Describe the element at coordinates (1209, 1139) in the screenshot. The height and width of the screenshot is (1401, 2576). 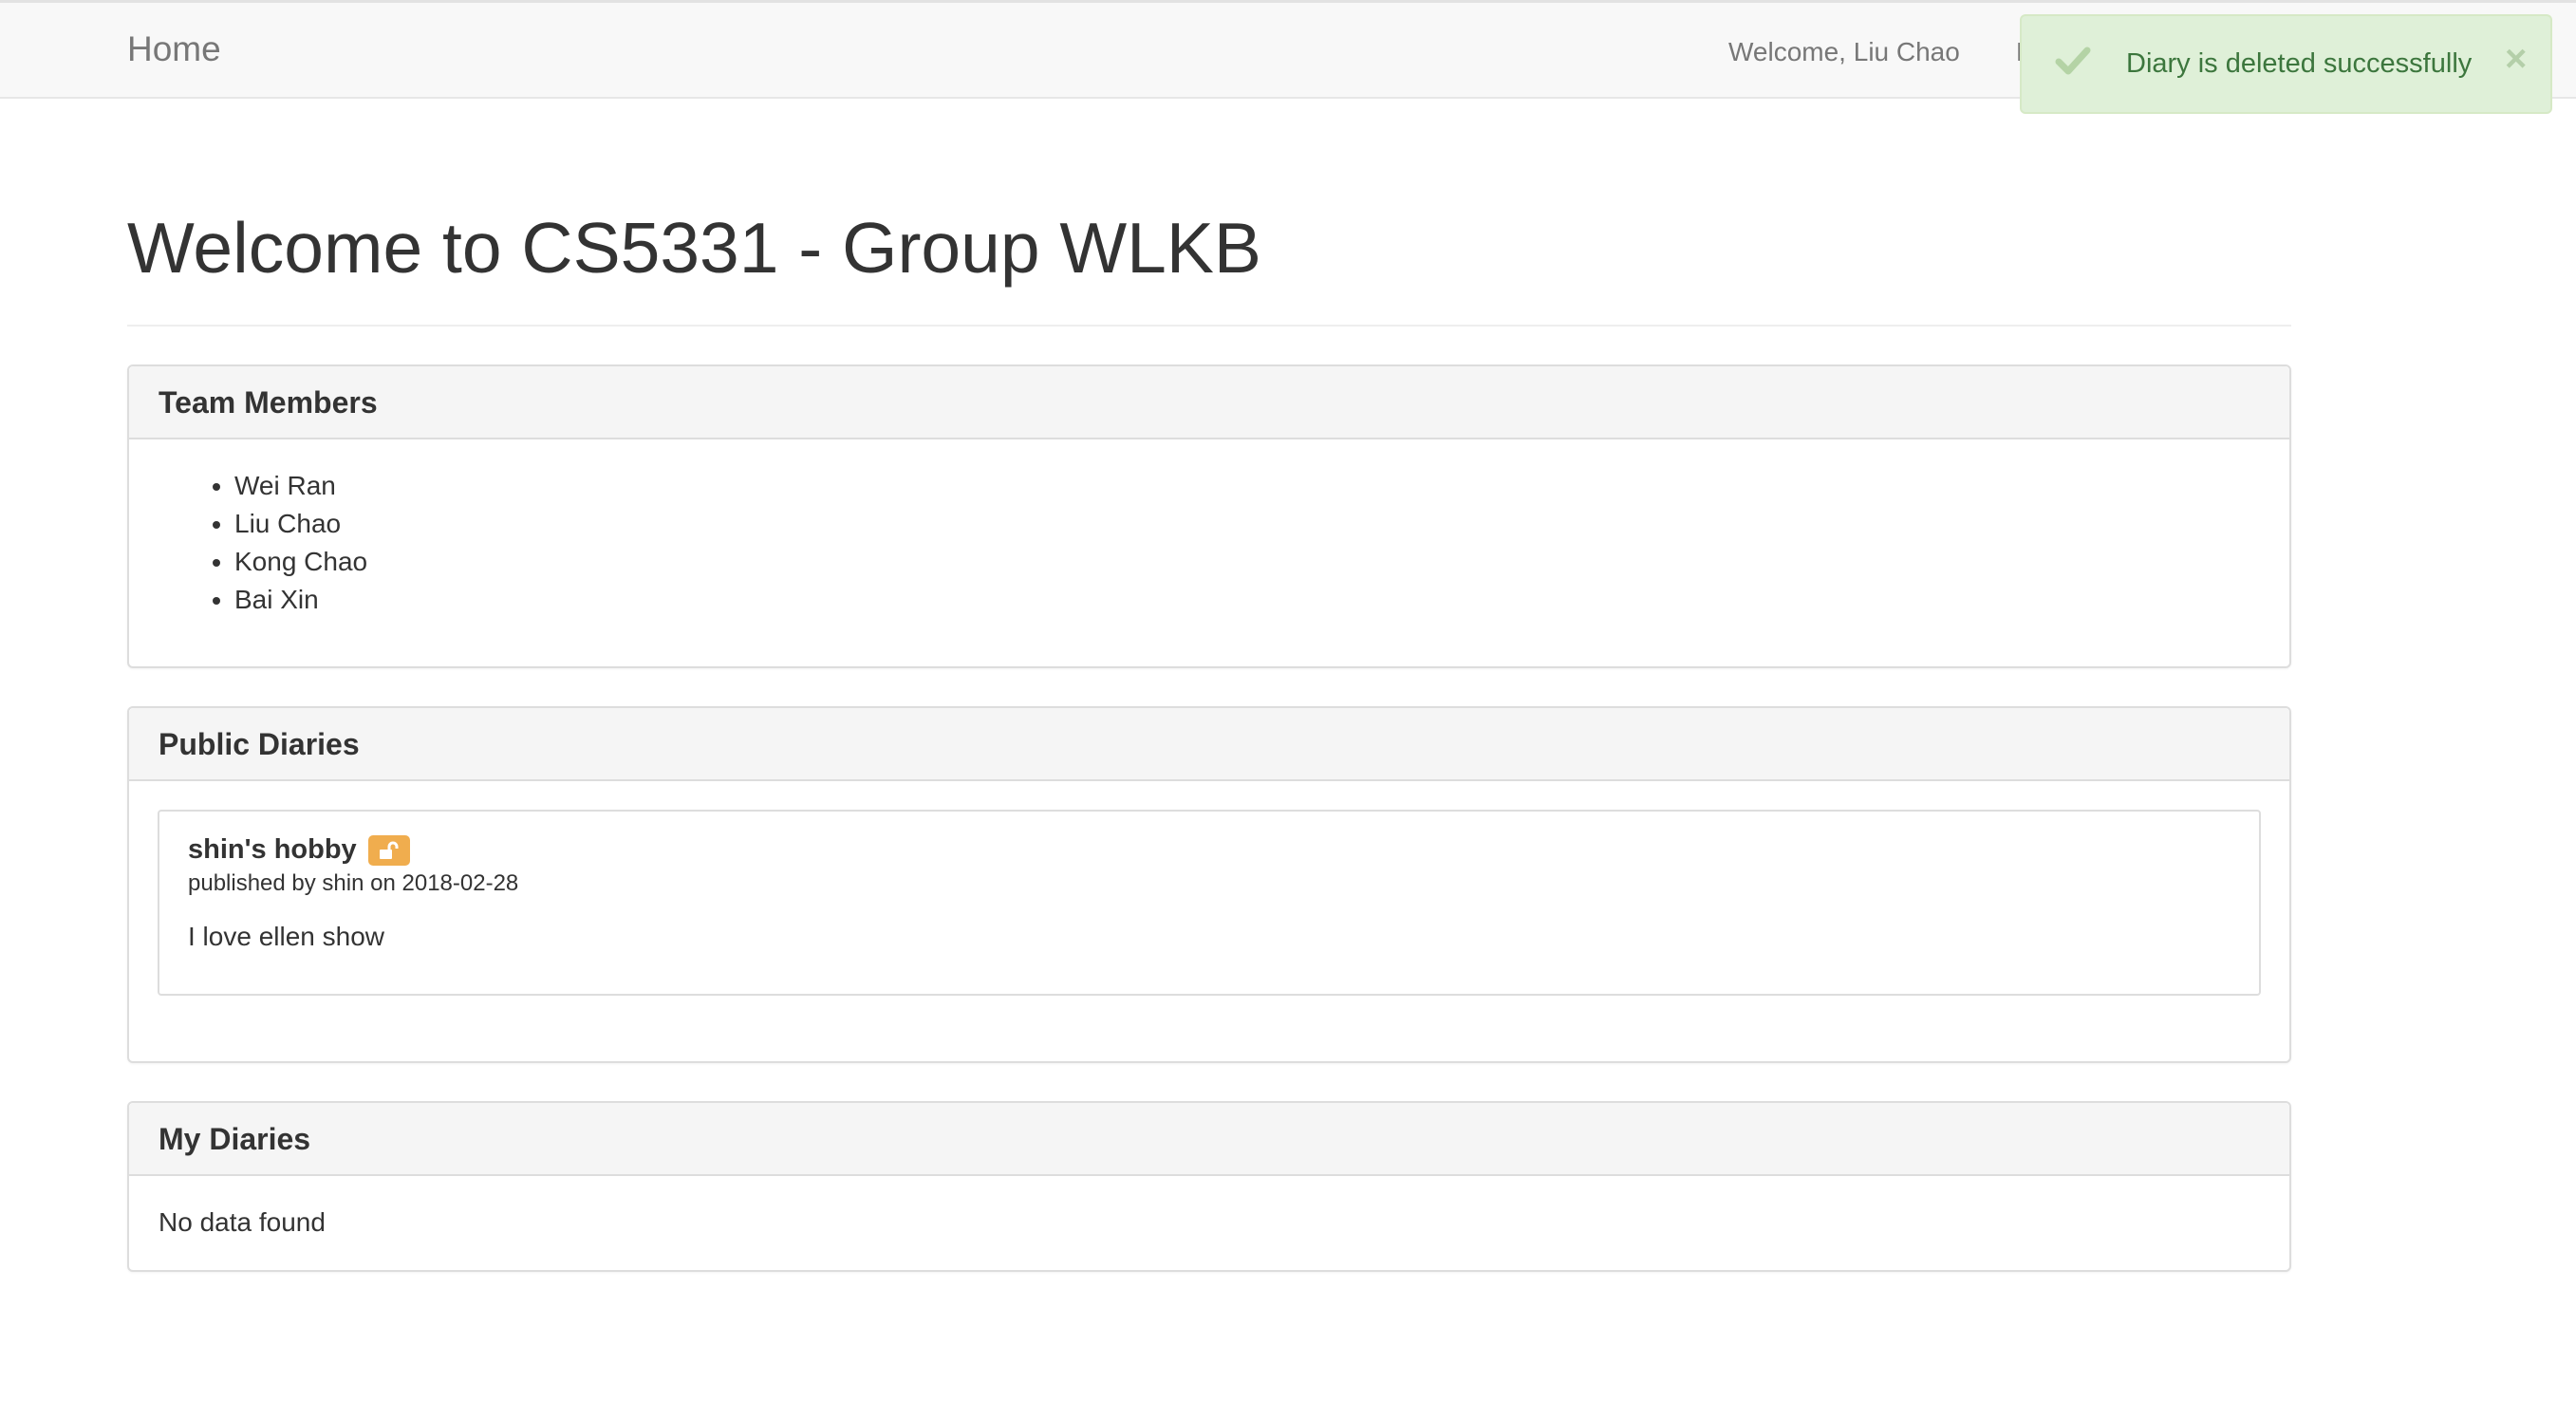
I see `panel-heading: My Diaries` at that location.